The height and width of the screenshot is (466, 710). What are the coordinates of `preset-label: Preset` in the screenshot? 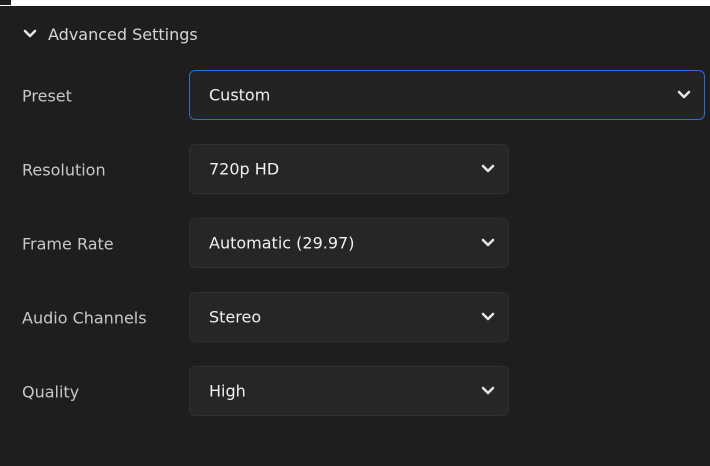 It's located at (47, 96).